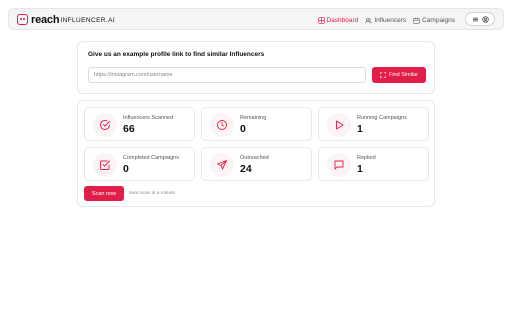 The height and width of the screenshot is (320, 512). I want to click on nav-campaigns: Campaigns, so click(434, 20).